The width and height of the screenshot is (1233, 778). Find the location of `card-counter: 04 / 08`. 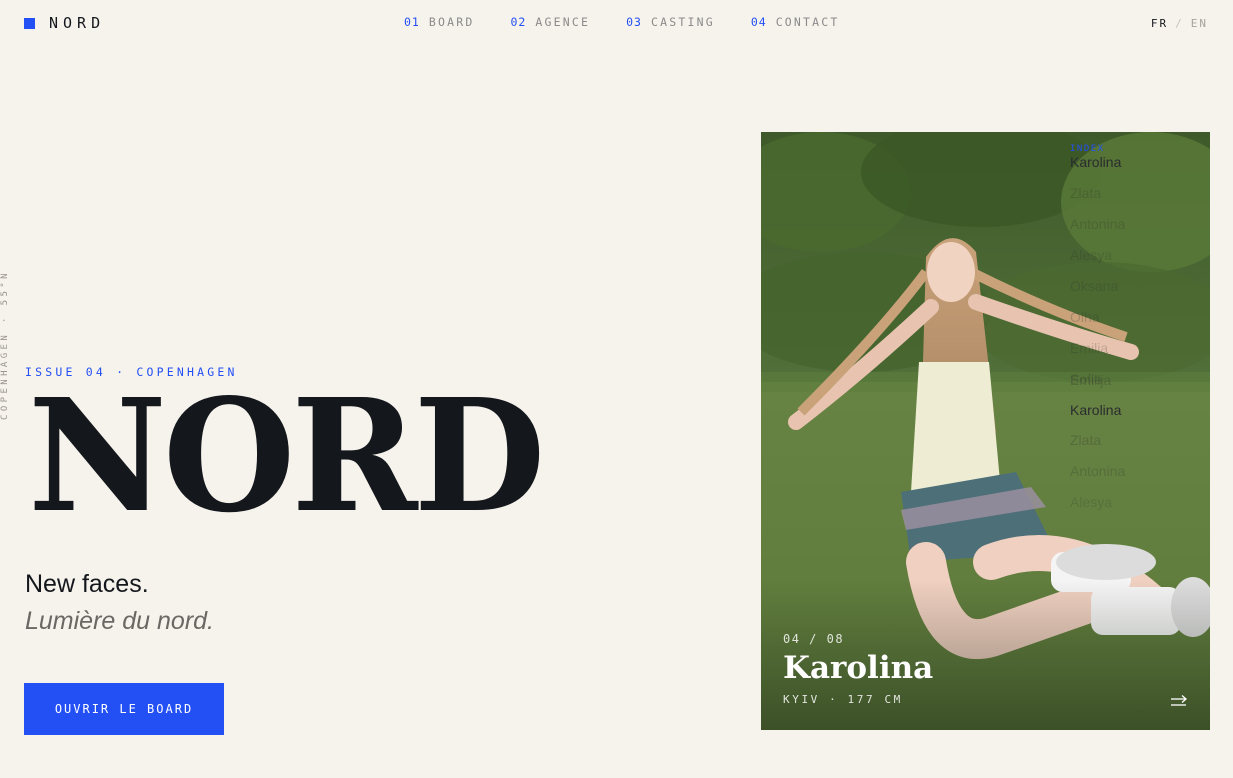

card-counter: 04 / 08 is located at coordinates (814, 639).